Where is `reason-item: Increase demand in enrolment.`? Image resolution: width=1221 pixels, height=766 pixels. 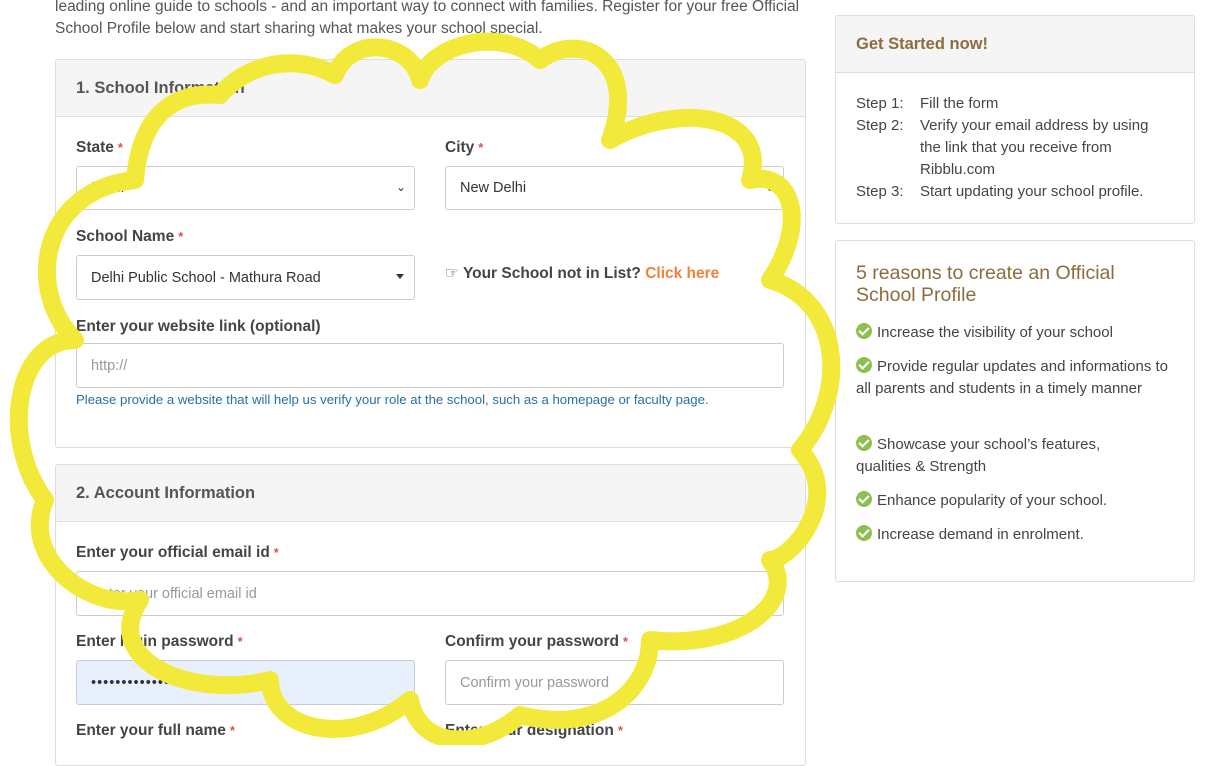
reason-item: Increase demand in enrolment. is located at coordinates (1016, 535).